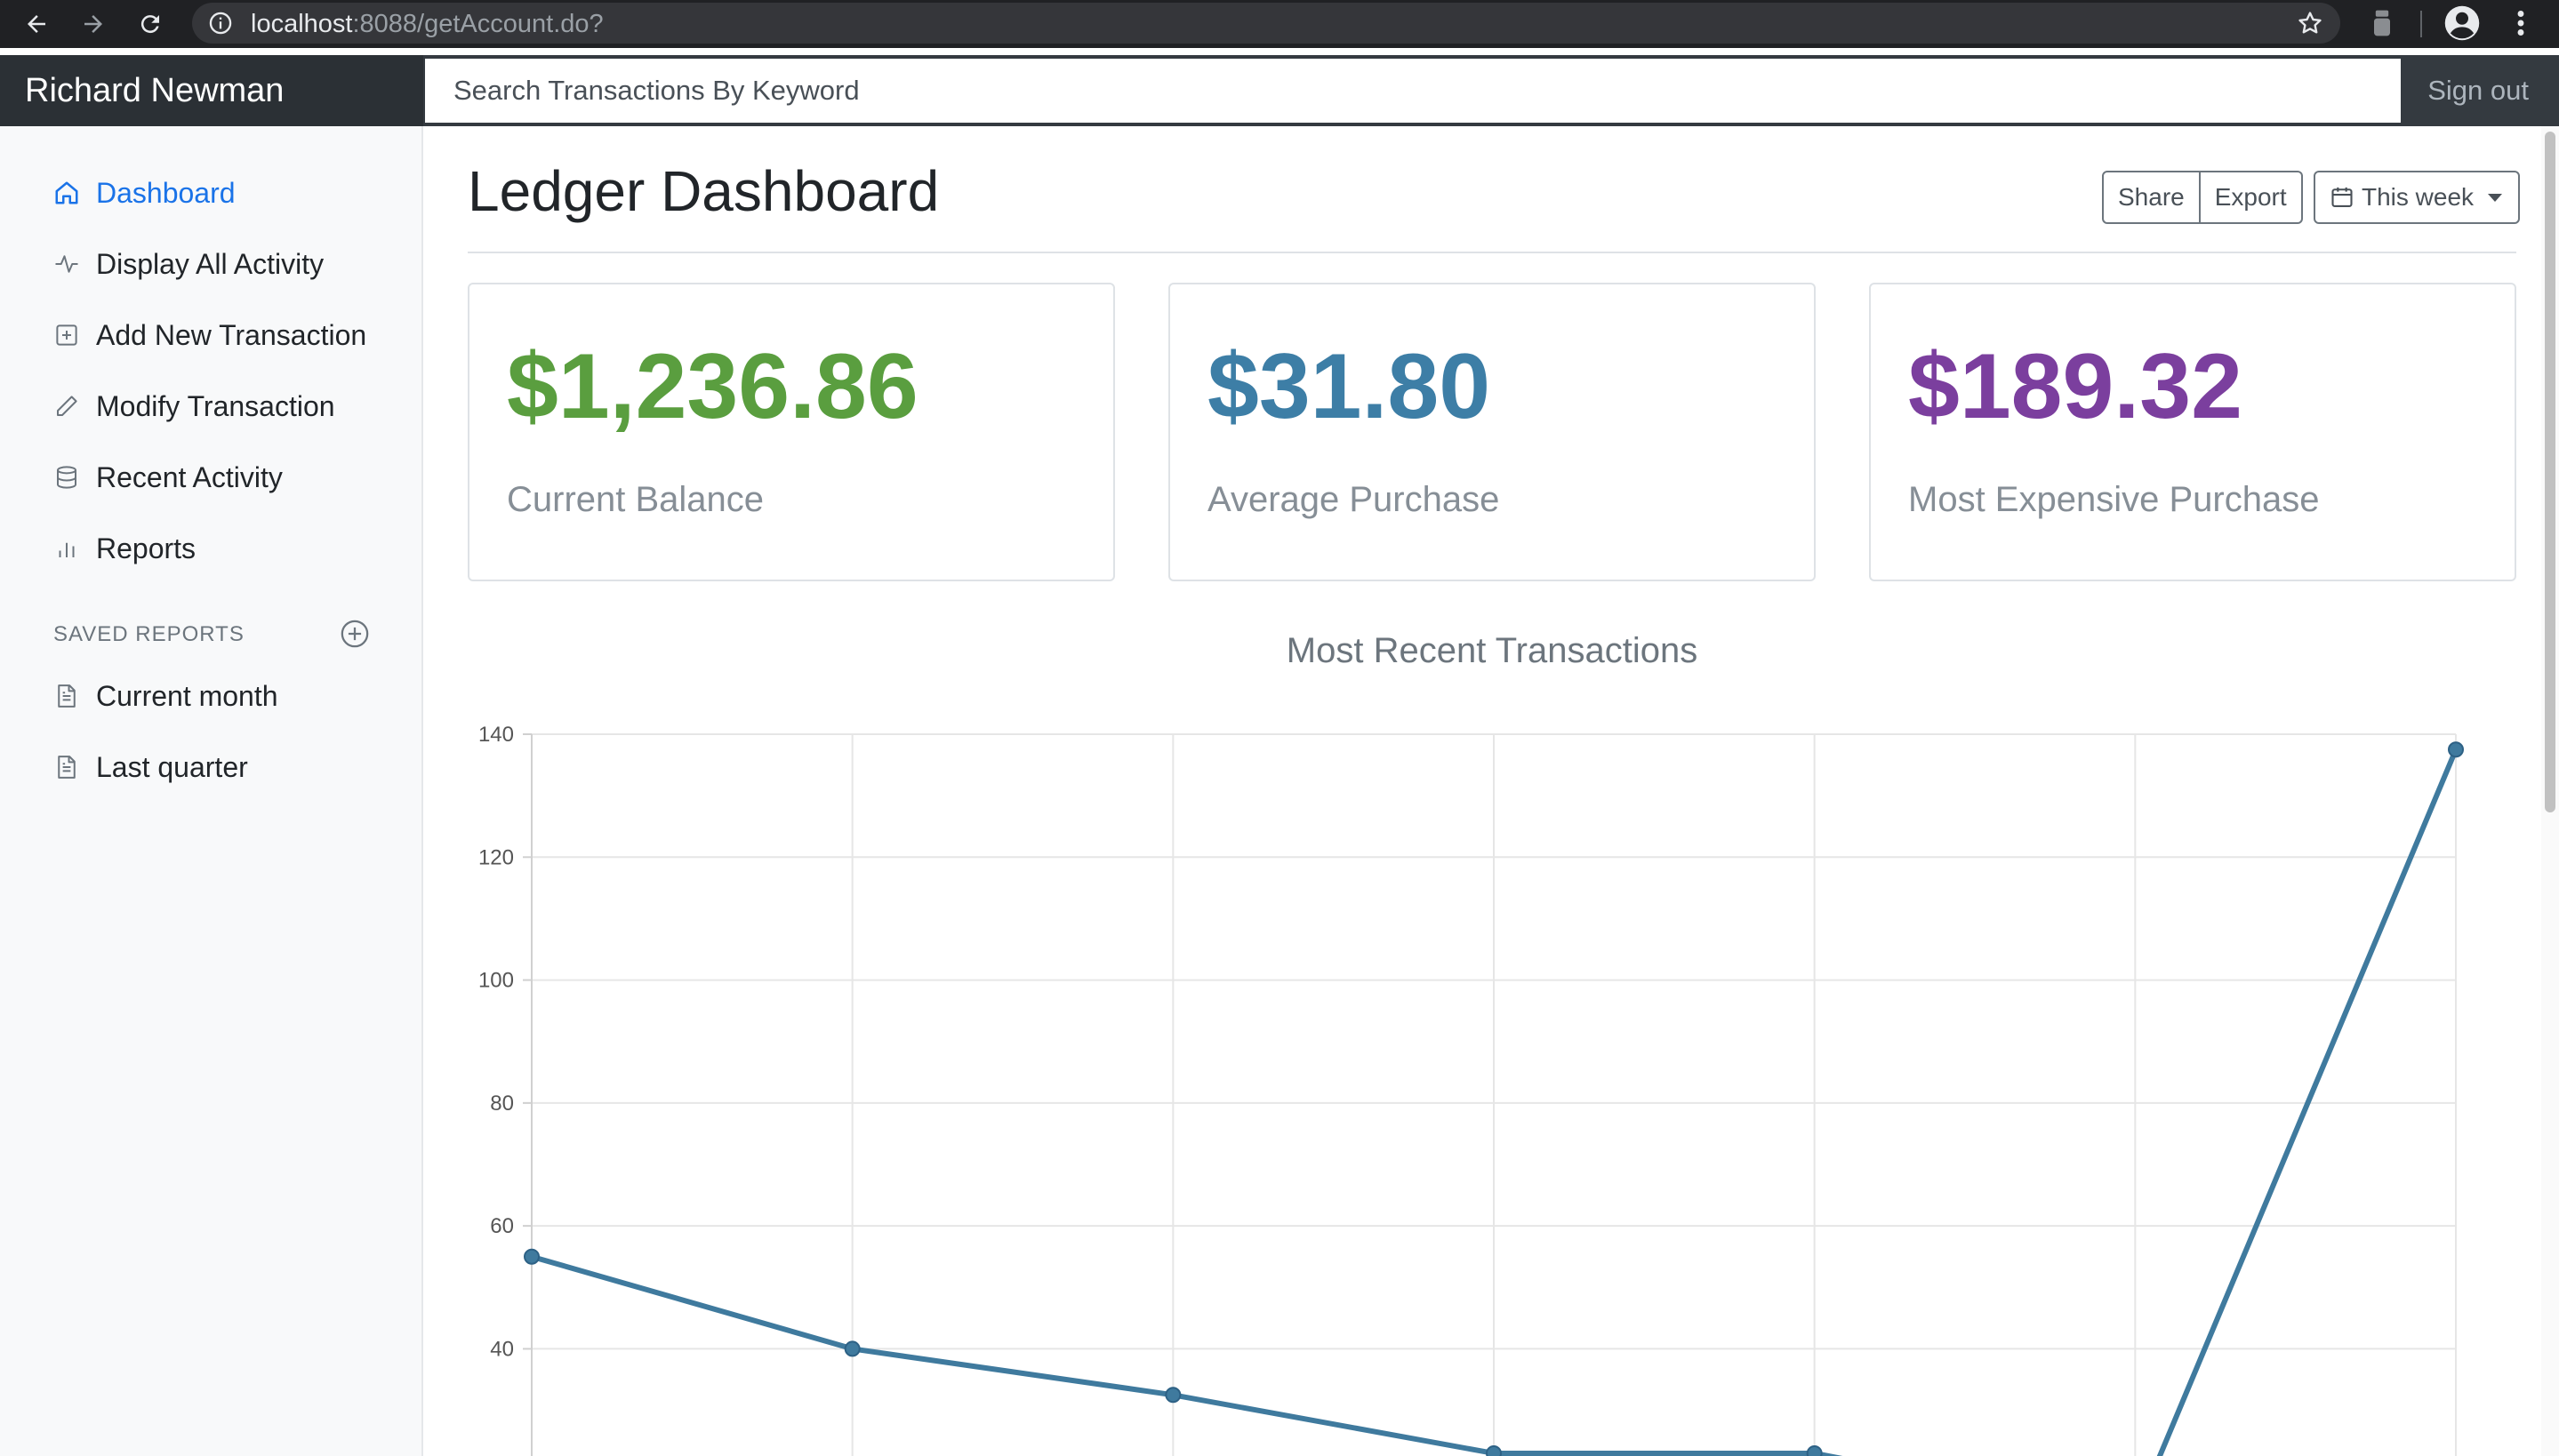 The height and width of the screenshot is (1456, 2559). What do you see at coordinates (2550, 472) in the screenshot?
I see `page-scrollbar-thumb` at bounding box center [2550, 472].